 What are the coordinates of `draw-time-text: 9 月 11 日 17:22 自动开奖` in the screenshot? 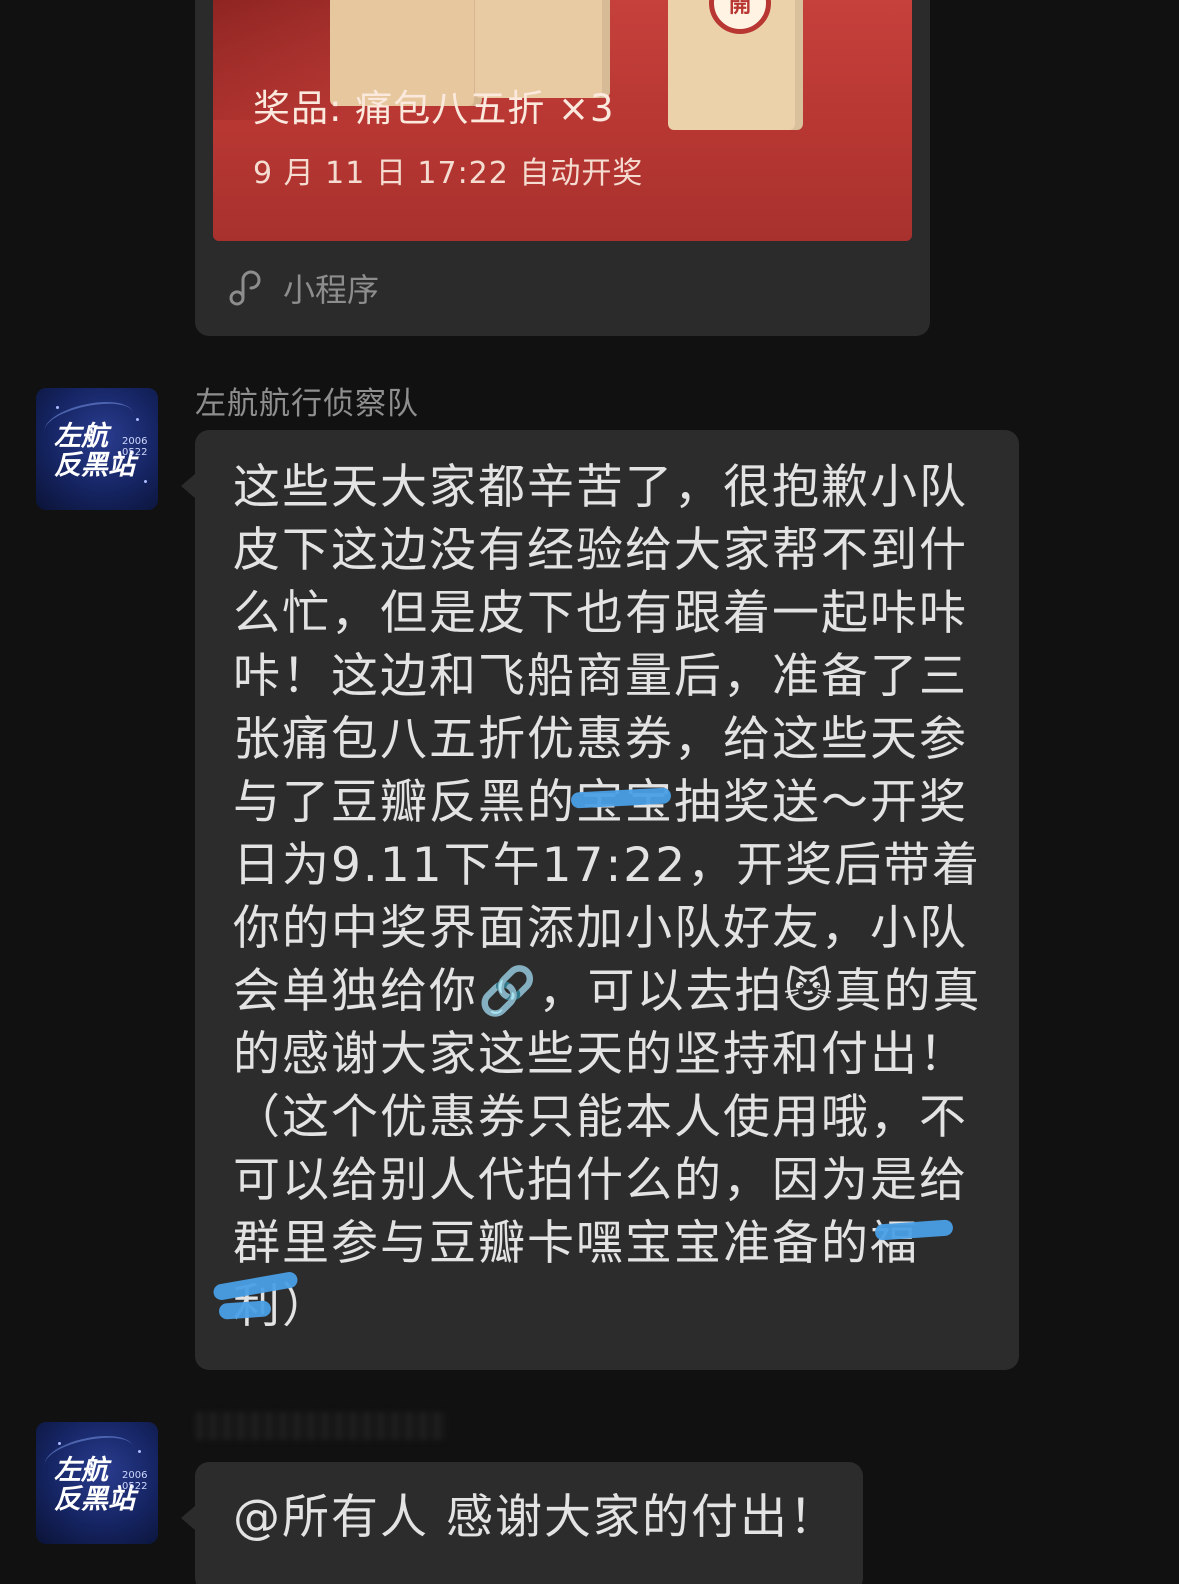 It's located at (448, 173).